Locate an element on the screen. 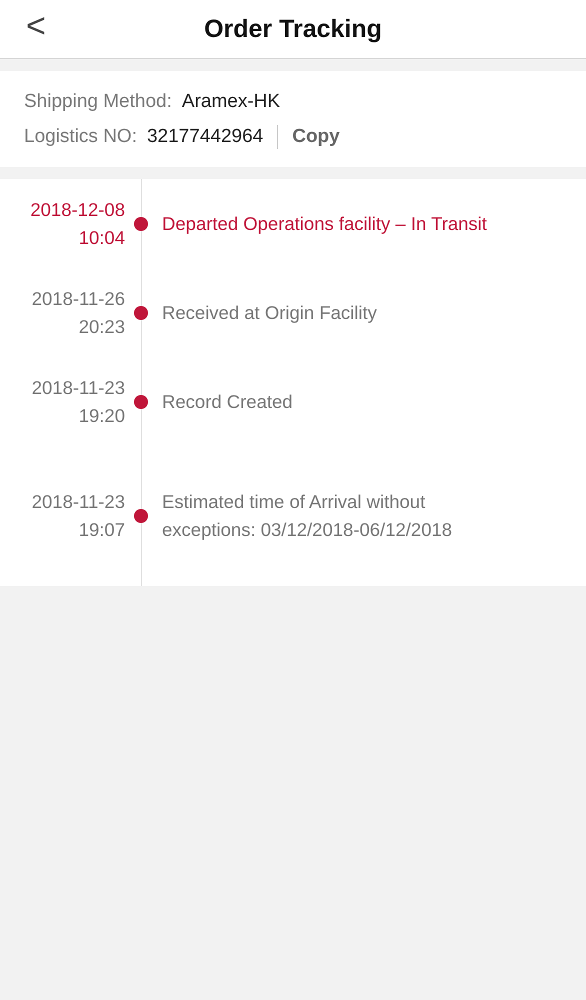  shipping-method-label: Shipping Method: is located at coordinates (98, 102).